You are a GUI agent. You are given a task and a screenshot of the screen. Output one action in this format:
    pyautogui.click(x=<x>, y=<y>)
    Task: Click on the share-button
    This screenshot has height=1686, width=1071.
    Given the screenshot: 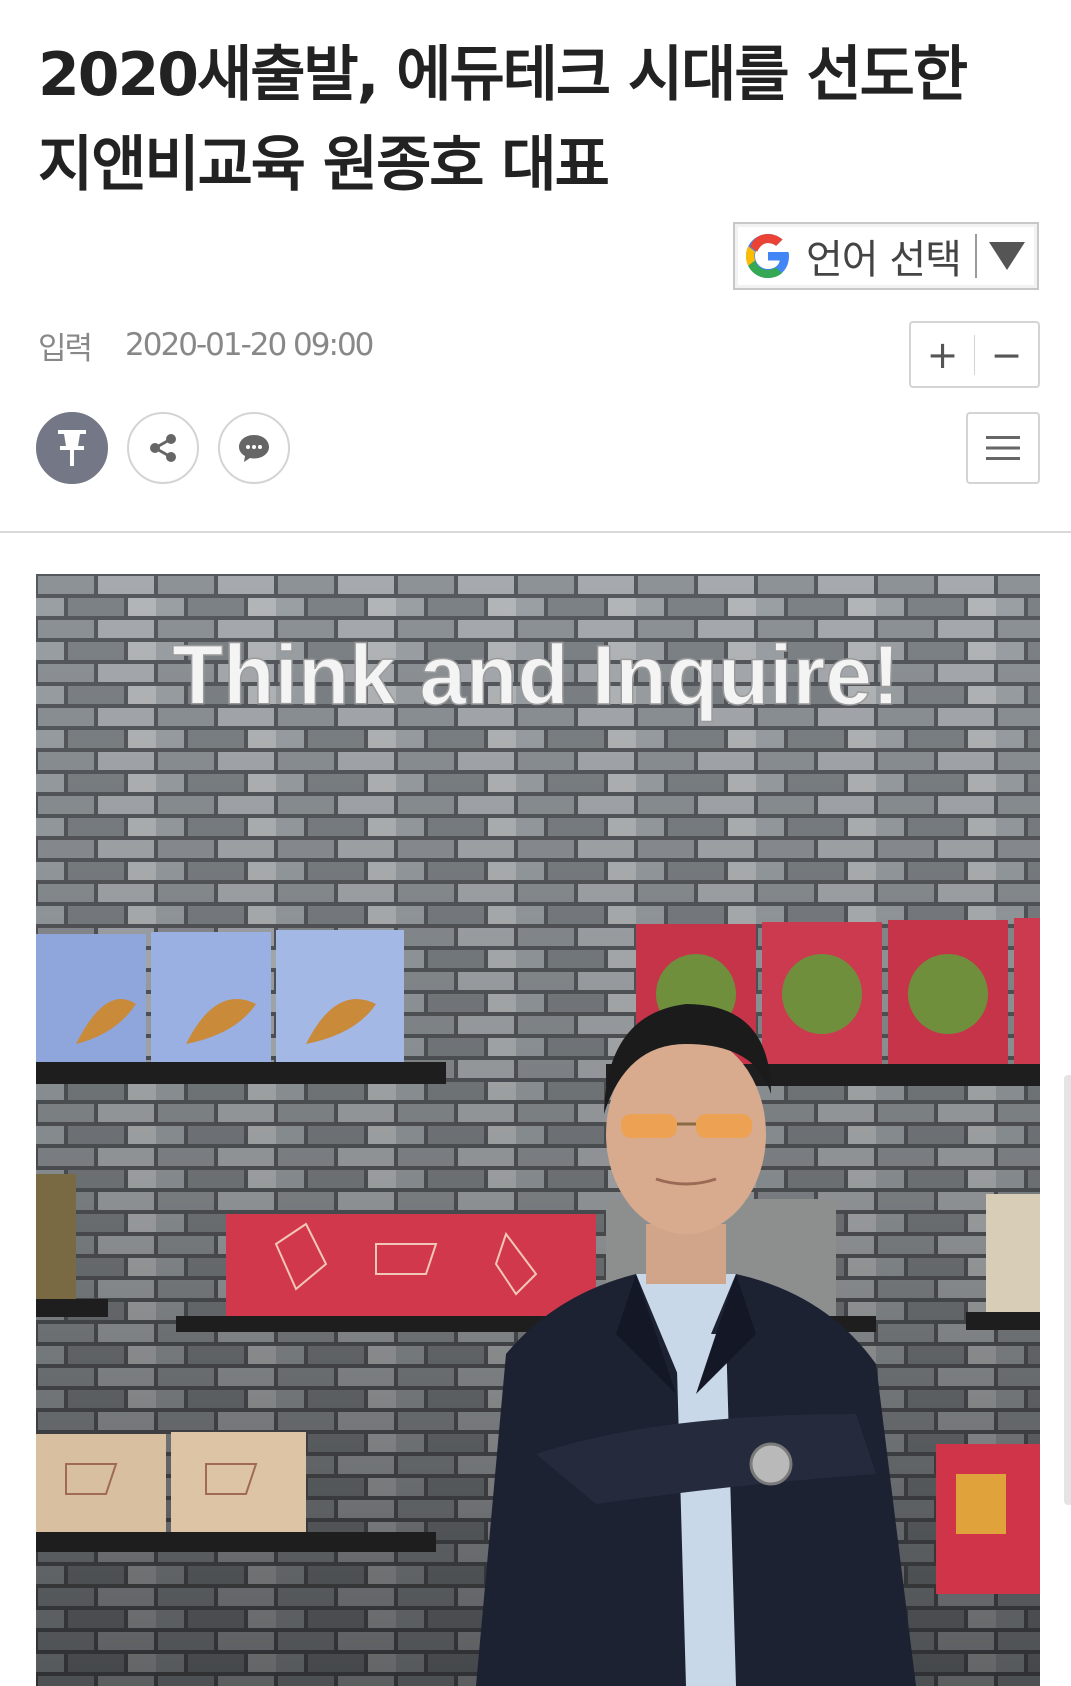 What is the action you would take?
    pyautogui.click(x=163, y=448)
    